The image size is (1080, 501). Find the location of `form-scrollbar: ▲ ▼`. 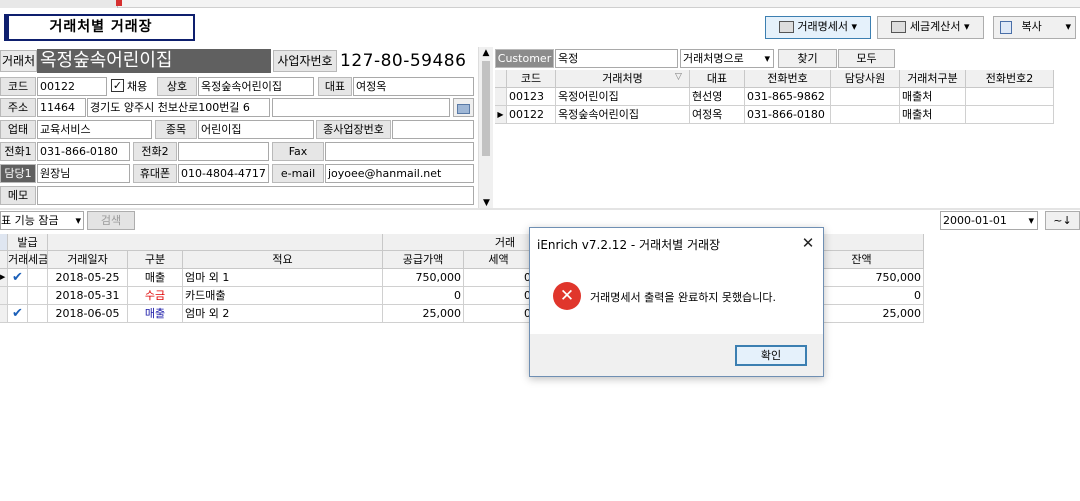

form-scrollbar: ▲ ▼ is located at coordinates (485, 128).